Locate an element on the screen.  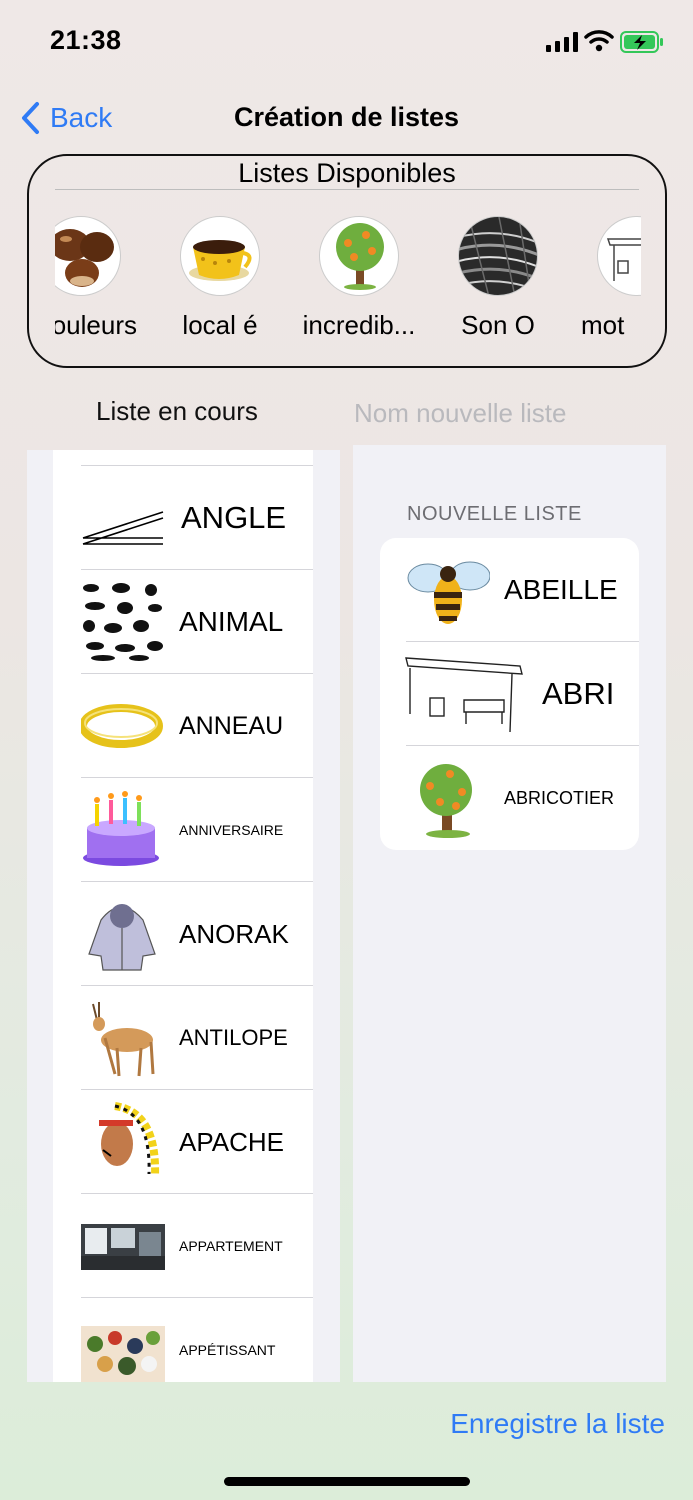
new-word-row: ABRICOTIER is located at coordinates (509, 798).